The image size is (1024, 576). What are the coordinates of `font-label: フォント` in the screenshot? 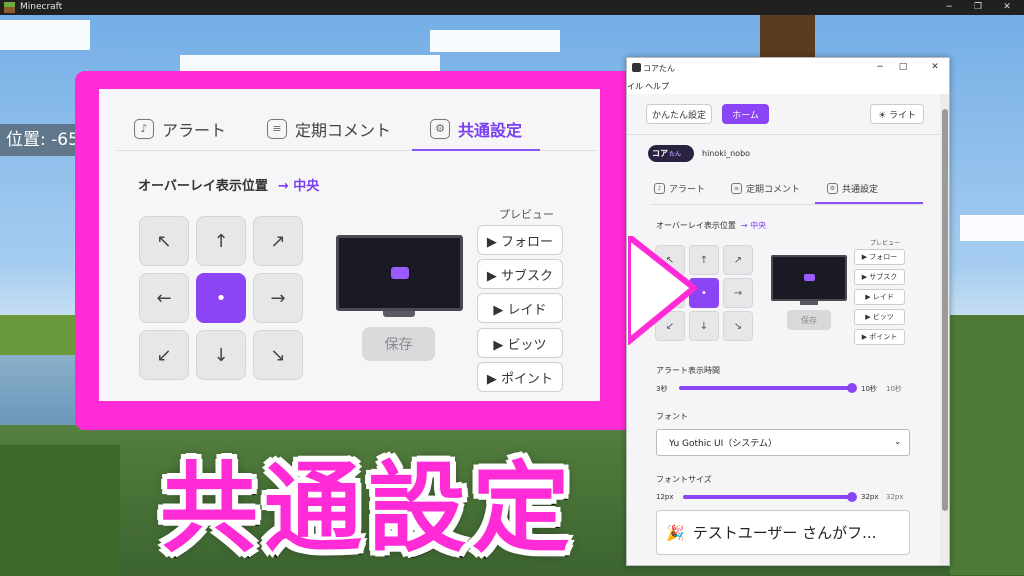 It's located at (672, 416).